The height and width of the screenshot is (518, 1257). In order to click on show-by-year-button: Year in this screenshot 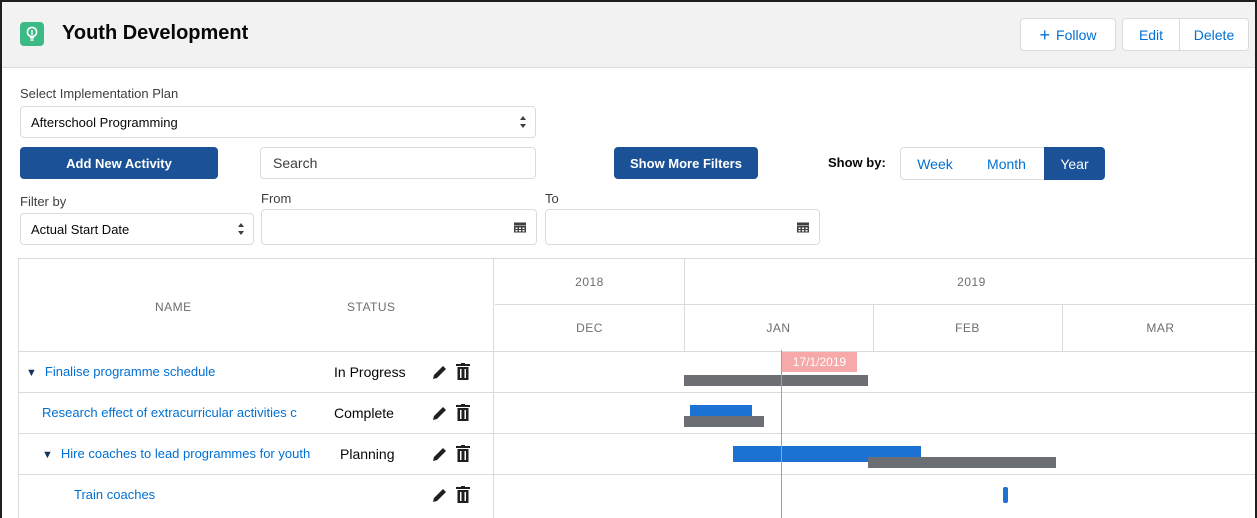, I will do `click(1074, 163)`.